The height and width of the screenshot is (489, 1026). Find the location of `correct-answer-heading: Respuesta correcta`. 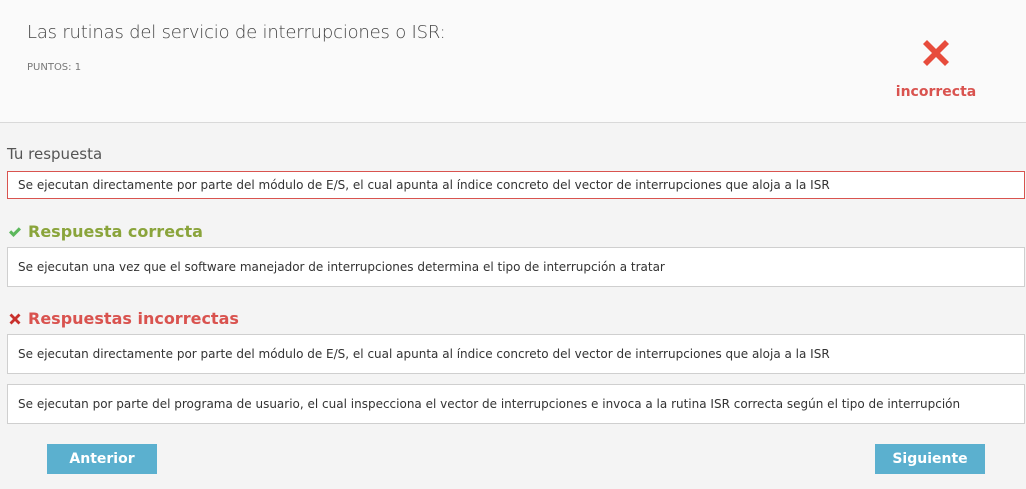

correct-answer-heading: Respuesta correcta is located at coordinates (105, 231).